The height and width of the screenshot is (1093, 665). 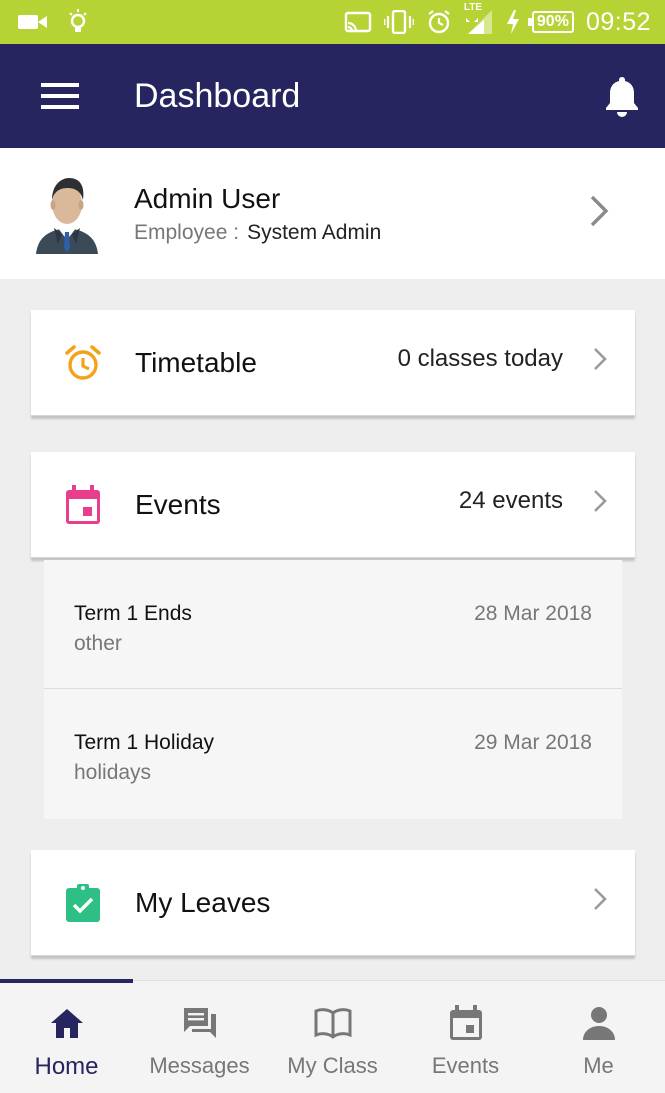 I want to click on nav-me: Me, so click(x=598, y=1037).